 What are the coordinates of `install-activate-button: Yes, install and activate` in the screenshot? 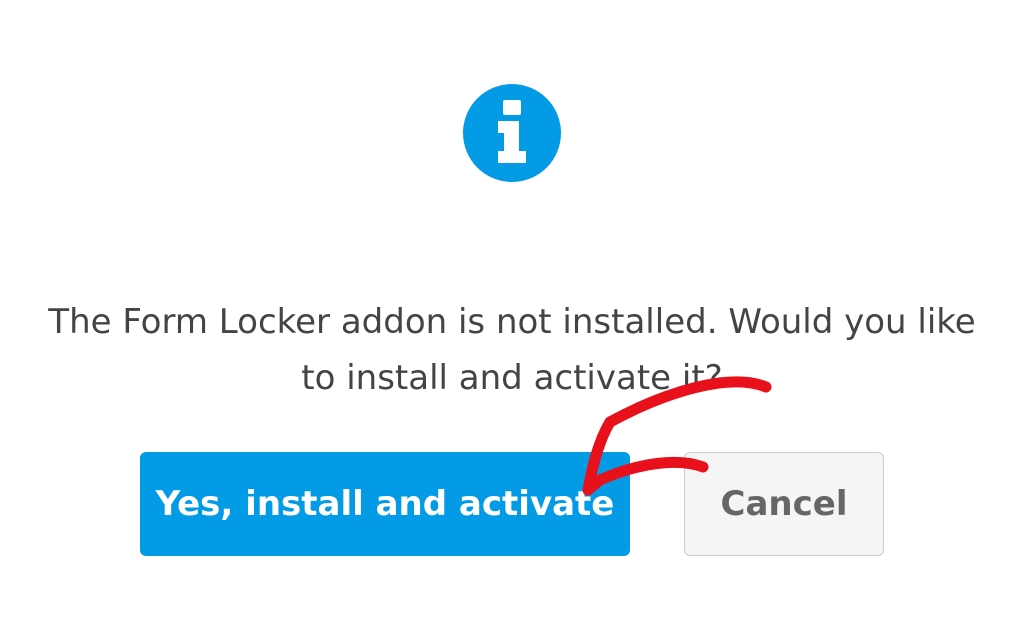 It's located at (385, 504).